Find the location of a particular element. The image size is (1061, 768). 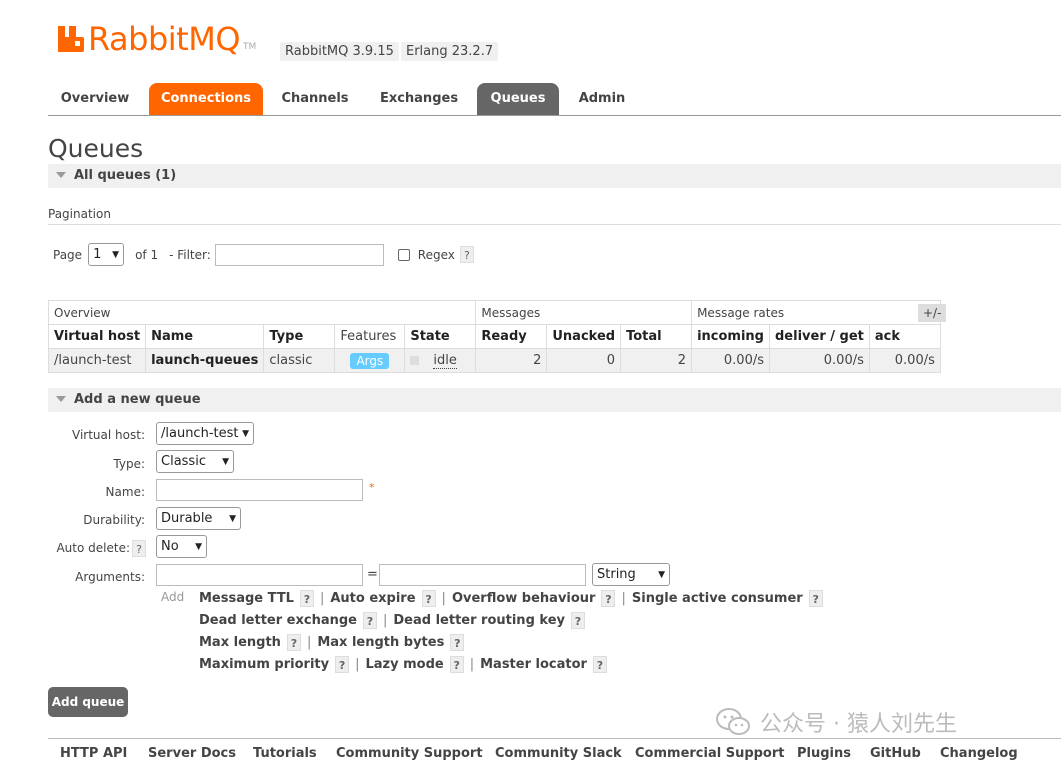

tab-admin: Admin is located at coordinates (602, 99).